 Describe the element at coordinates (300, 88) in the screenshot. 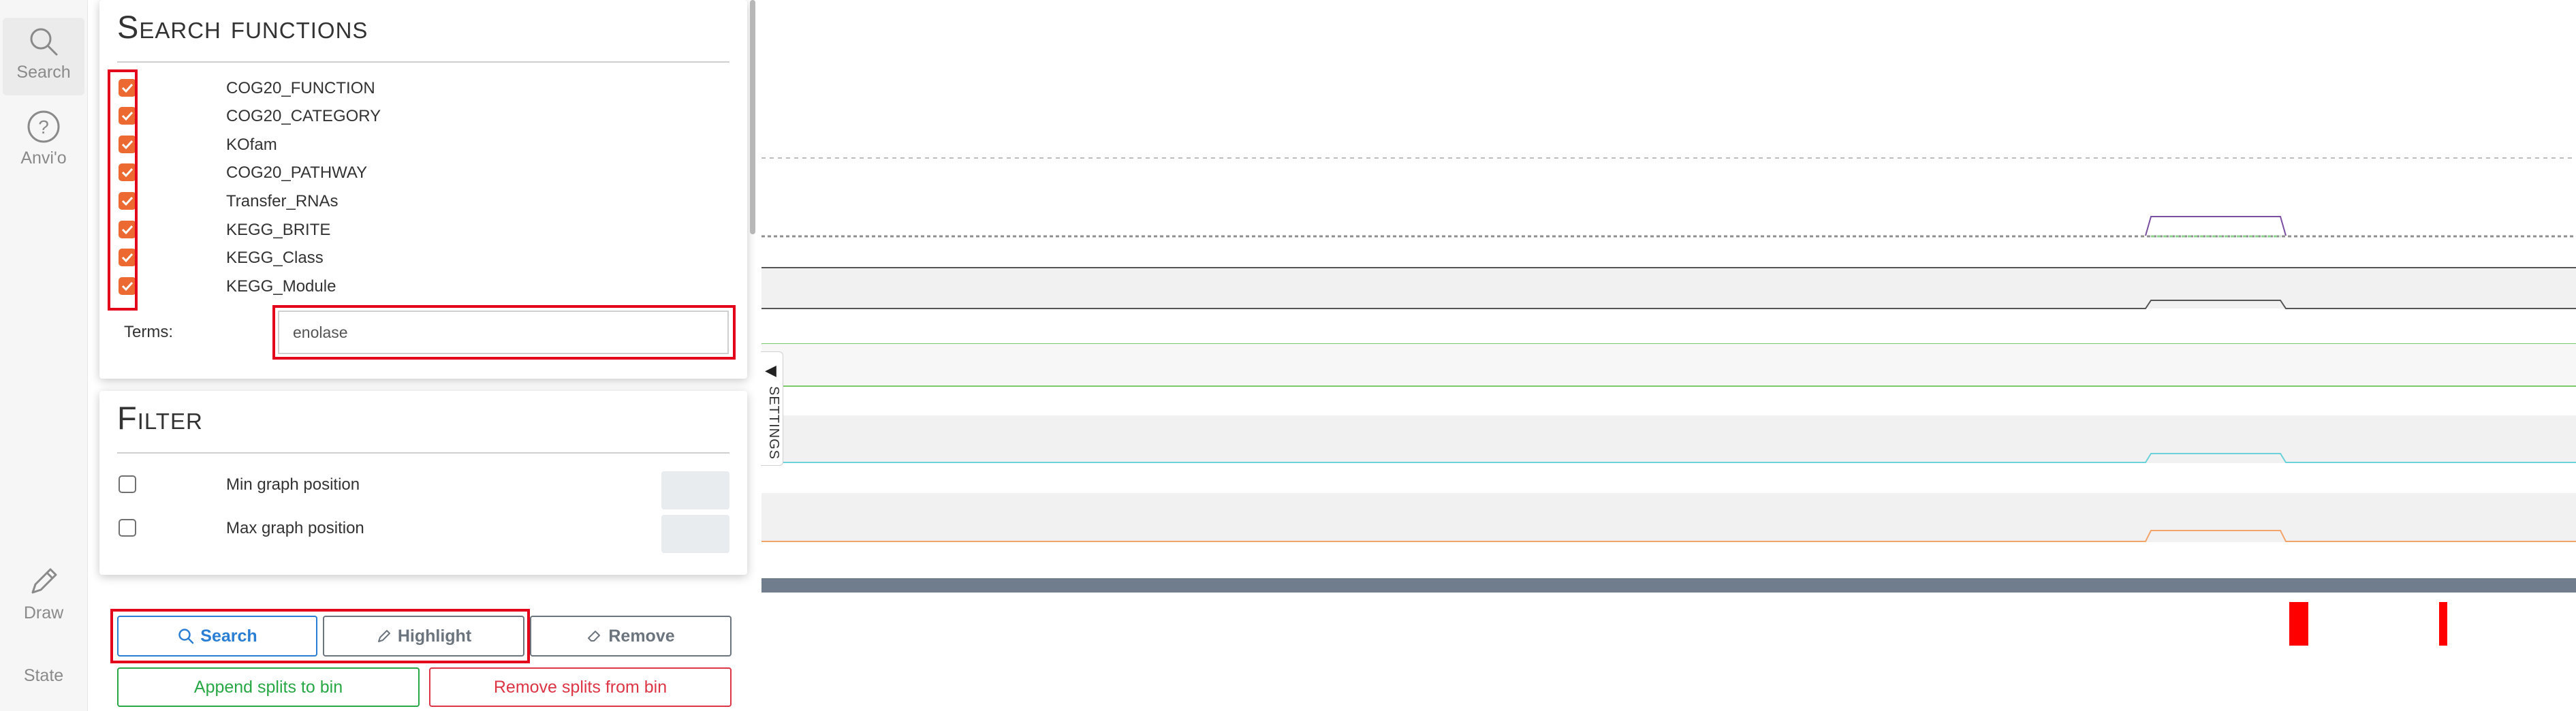

I see `source-label: COG20_FUNCTION` at that location.